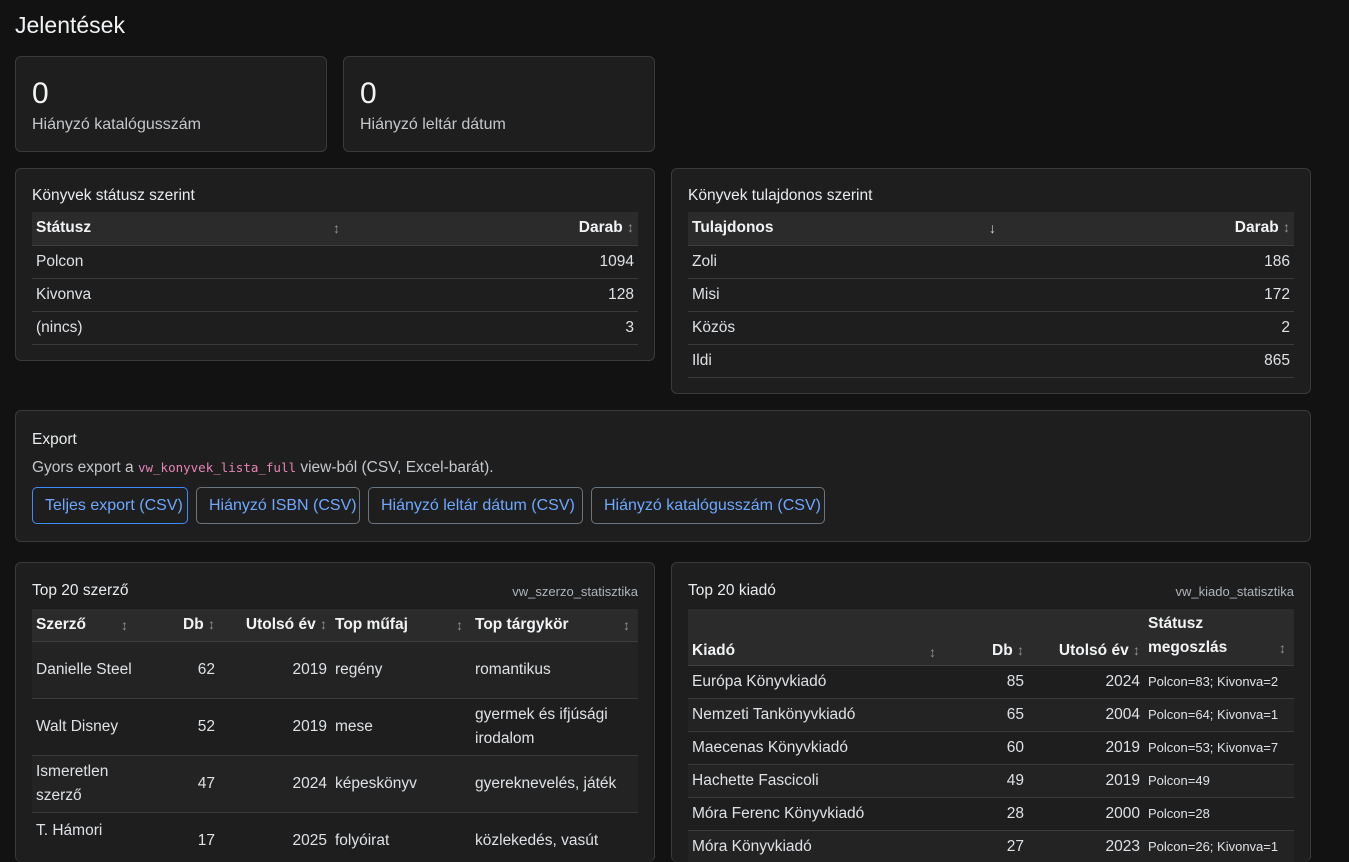  I want to click on missing-catalog-label: Hiányzó katalógusszám, so click(116, 124).